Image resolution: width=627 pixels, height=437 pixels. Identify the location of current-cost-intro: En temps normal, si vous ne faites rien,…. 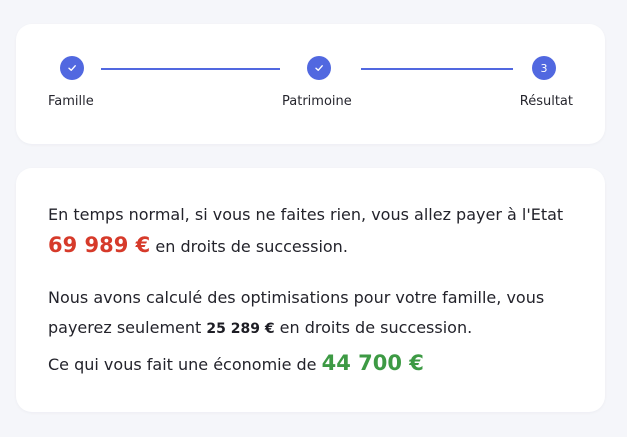
(306, 214).